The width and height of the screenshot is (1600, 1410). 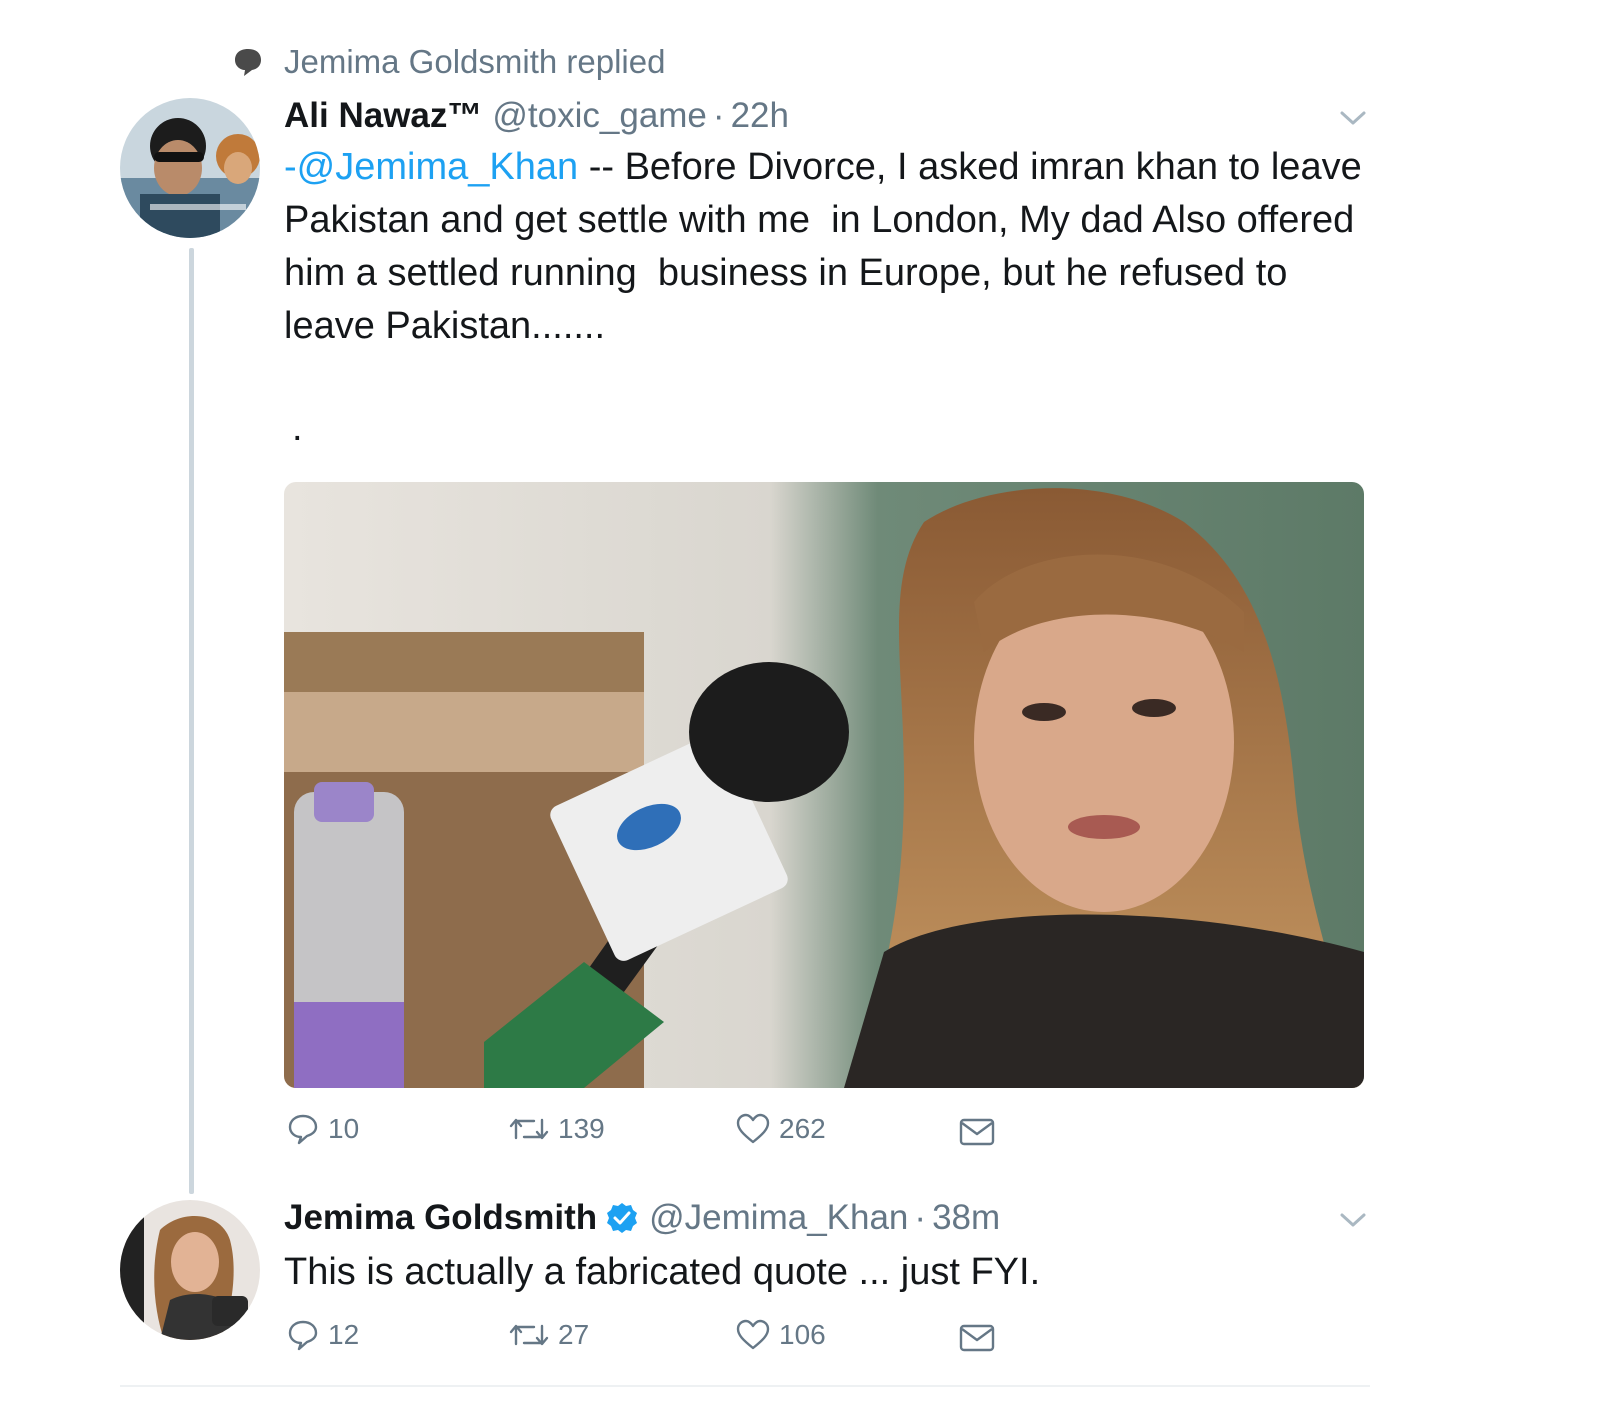 I want to click on retweet-count: 139, so click(x=581, y=1128).